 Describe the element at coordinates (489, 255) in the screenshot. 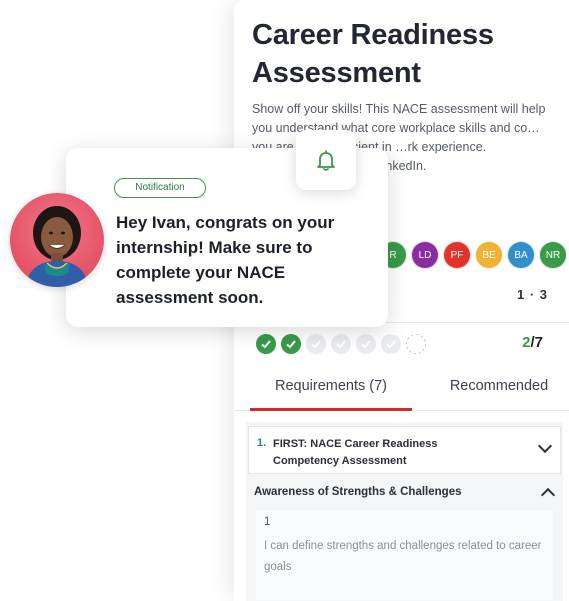

I see `competency-badge: BE` at that location.